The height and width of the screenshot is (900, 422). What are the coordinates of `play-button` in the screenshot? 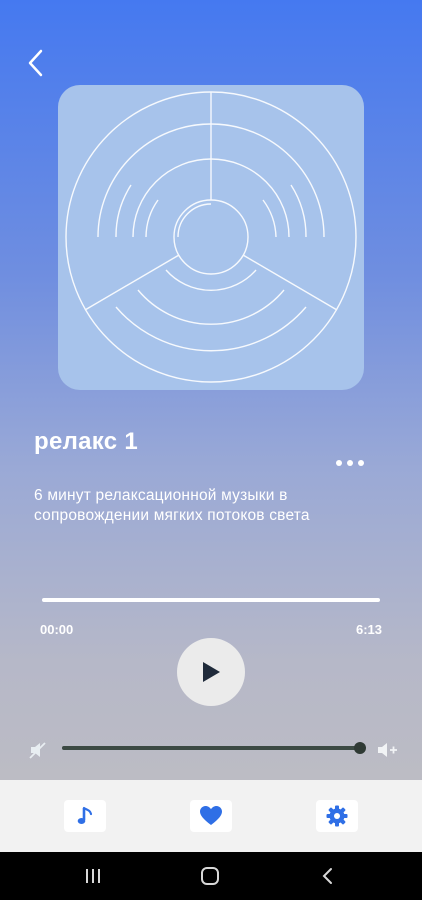 It's located at (211, 672).